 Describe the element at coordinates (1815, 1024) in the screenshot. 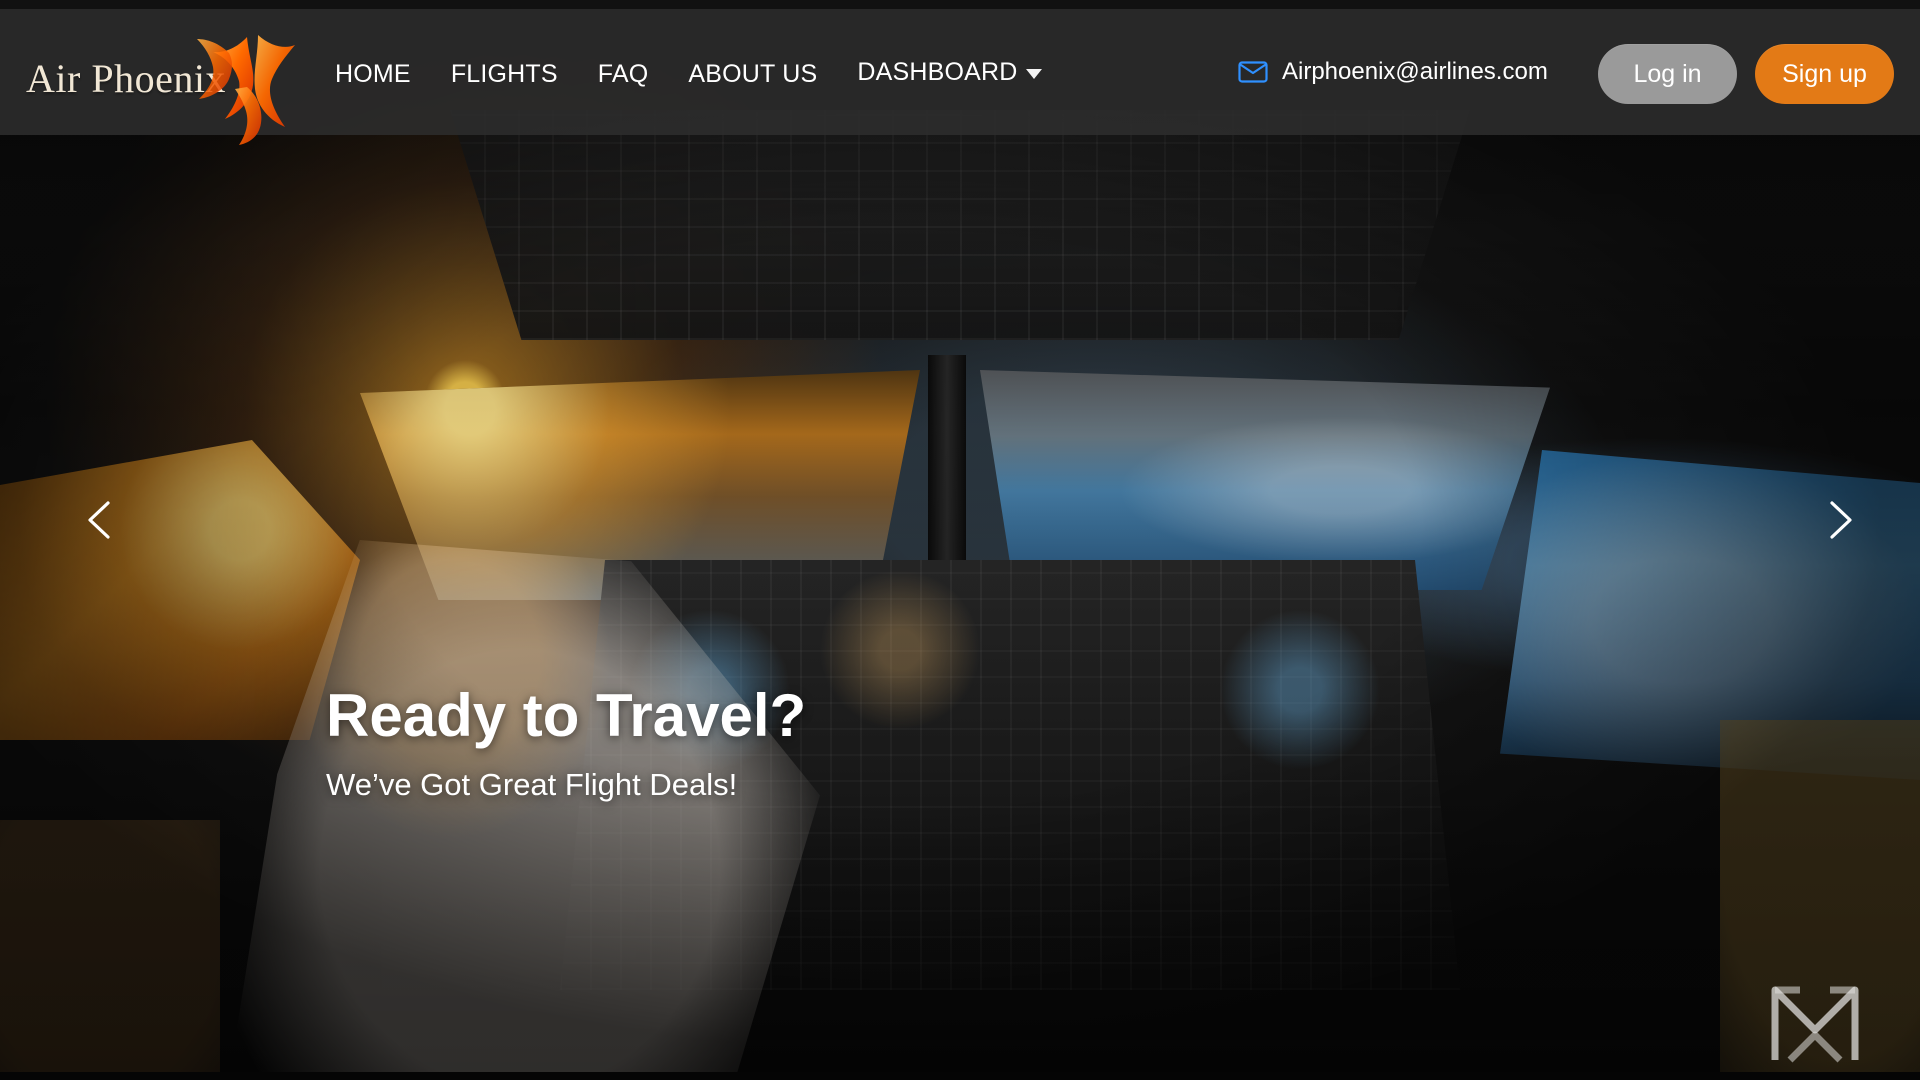

I see `watermark-logo-icon` at that location.